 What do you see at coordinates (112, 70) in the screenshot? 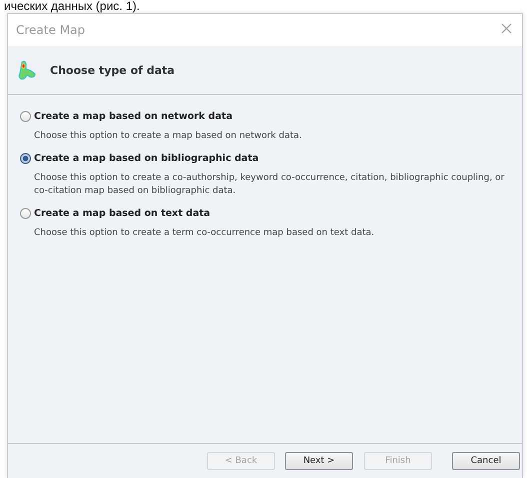
I see `header-title: Choose type of data` at bounding box center [112, 70].